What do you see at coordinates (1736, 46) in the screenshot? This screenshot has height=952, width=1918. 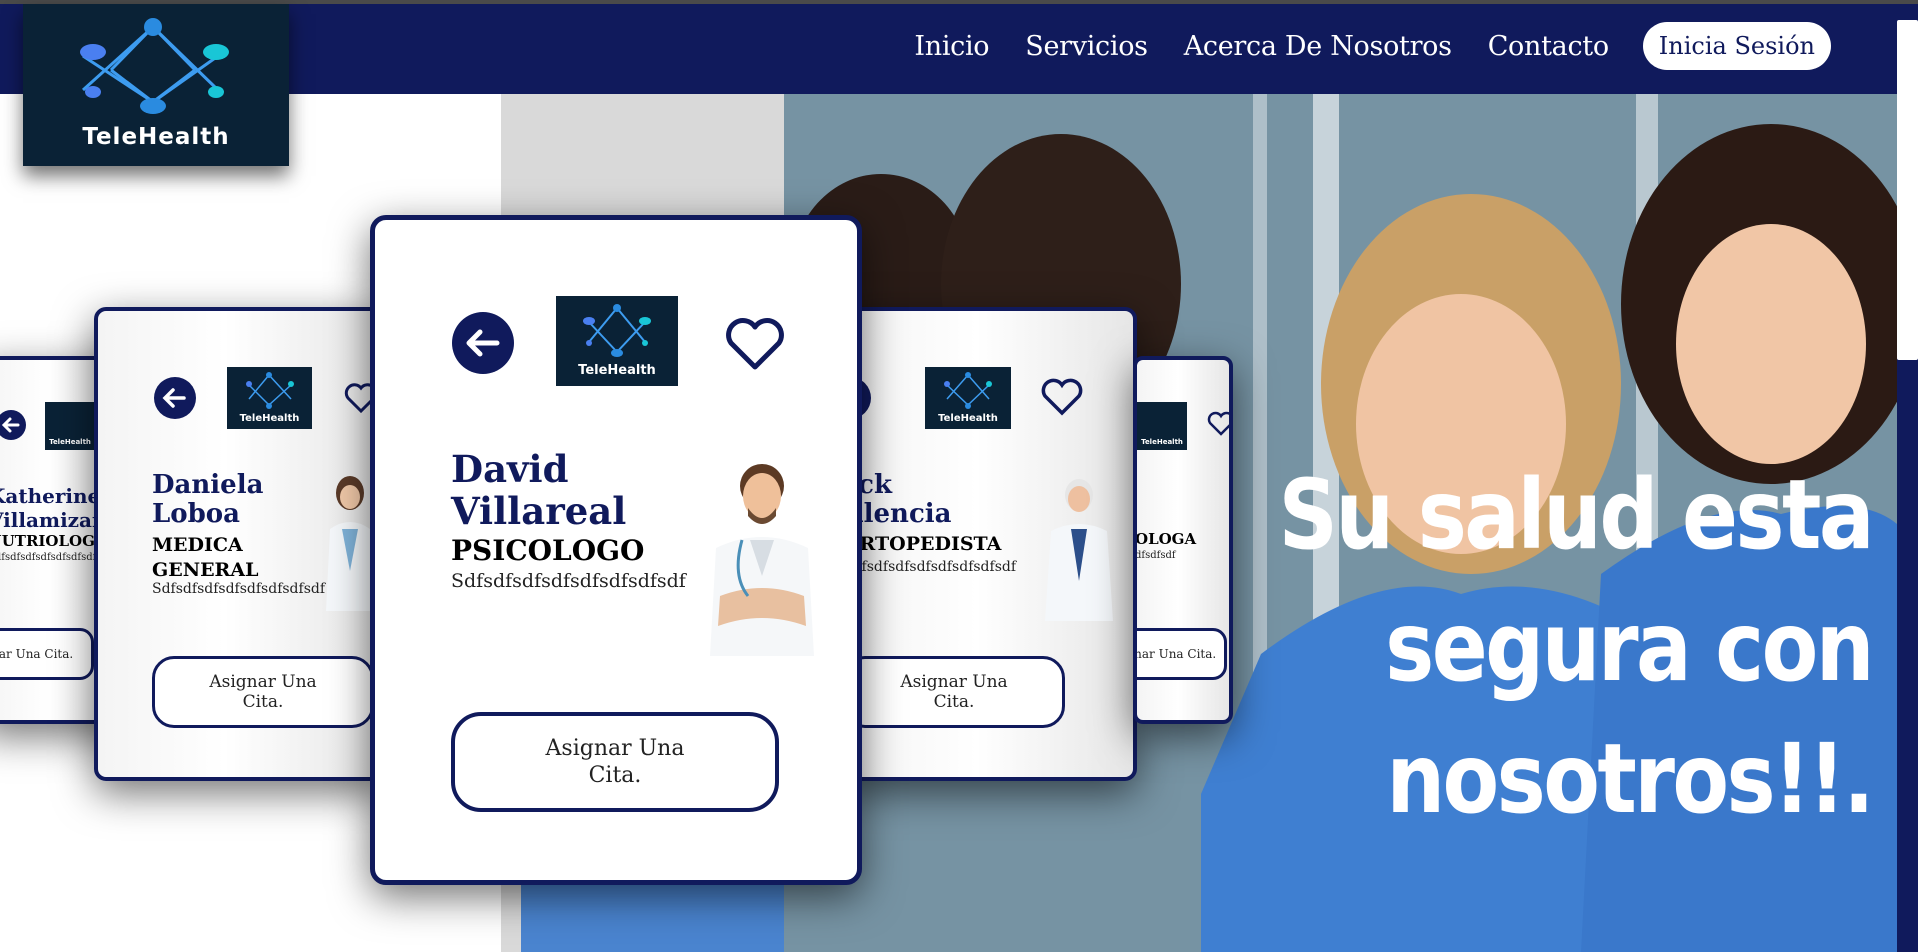 I see `login-button: Inicia Sesión` at bounding box center [1736, 46].